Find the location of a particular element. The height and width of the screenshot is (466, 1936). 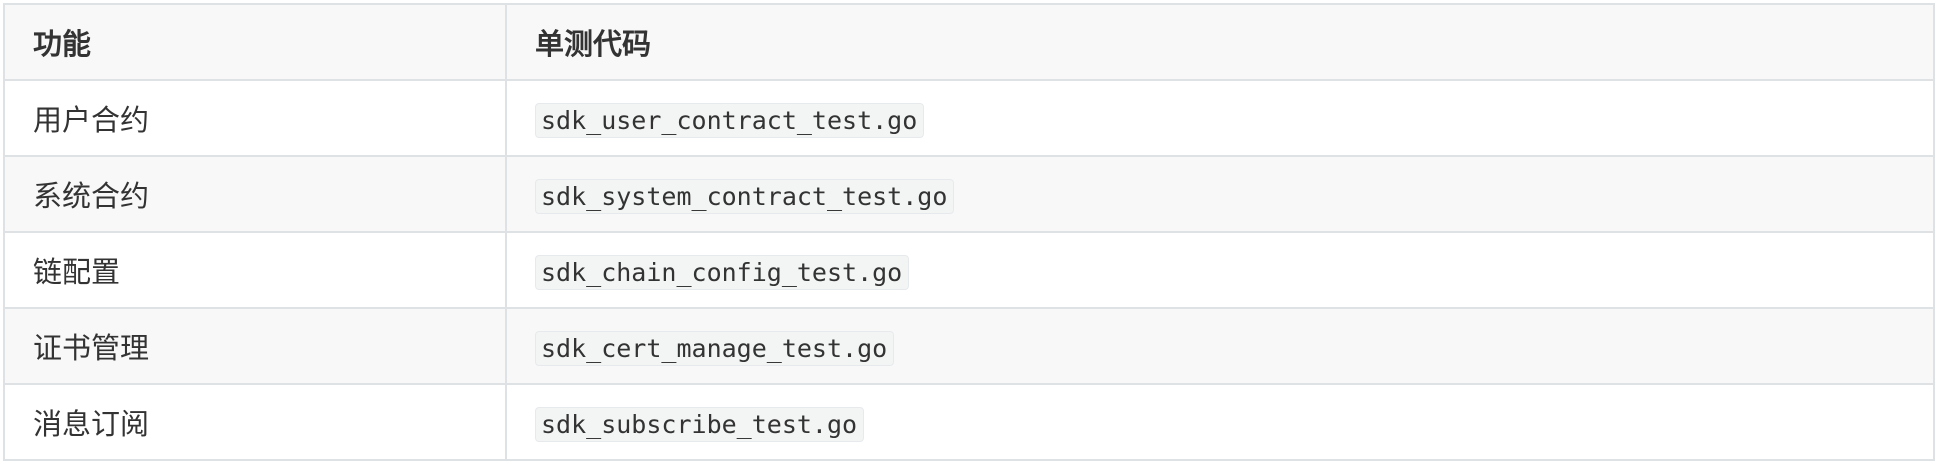

test-file-code: sdk_chain_config_test.go is located at coordinates (722, 272).